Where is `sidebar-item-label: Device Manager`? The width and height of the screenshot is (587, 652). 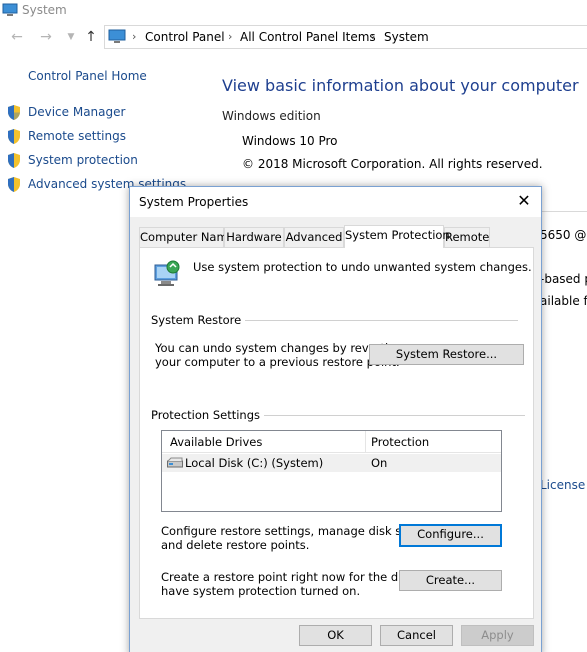
sidebar-item-label: Device Manager is located at coordinates (77, 112).